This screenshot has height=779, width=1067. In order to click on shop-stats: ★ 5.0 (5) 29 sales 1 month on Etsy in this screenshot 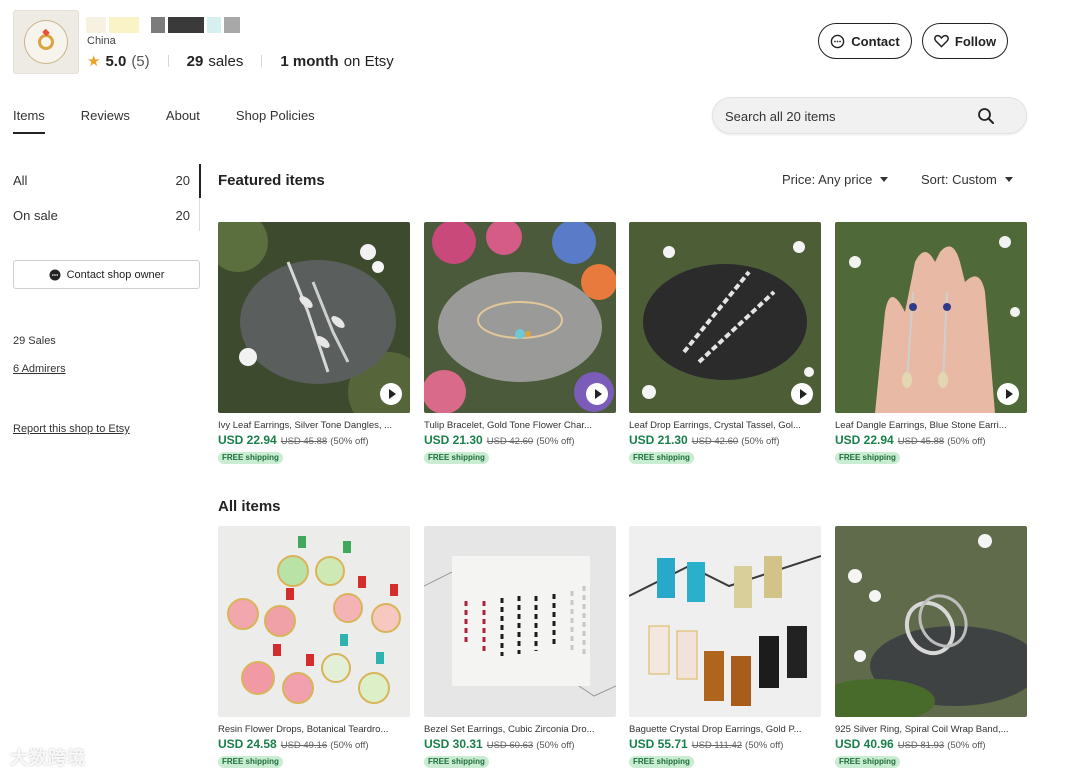, I will do `click(240, 61)`.